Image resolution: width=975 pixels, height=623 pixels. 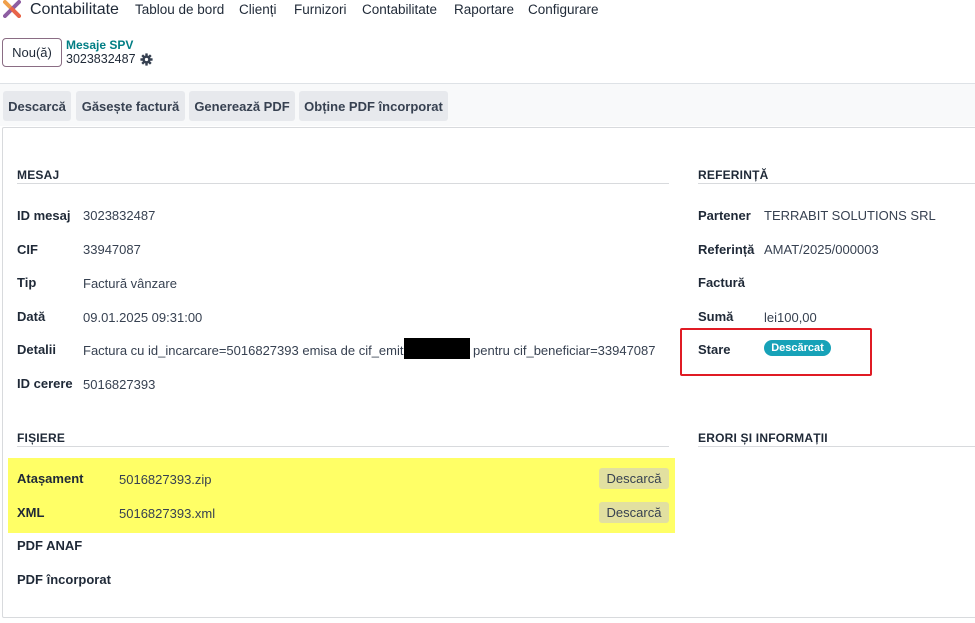 What do you see at coordinates (716, 316) in the screenshot?
I see `field-label-suma: Sumă` at bounding box center [716, 316].